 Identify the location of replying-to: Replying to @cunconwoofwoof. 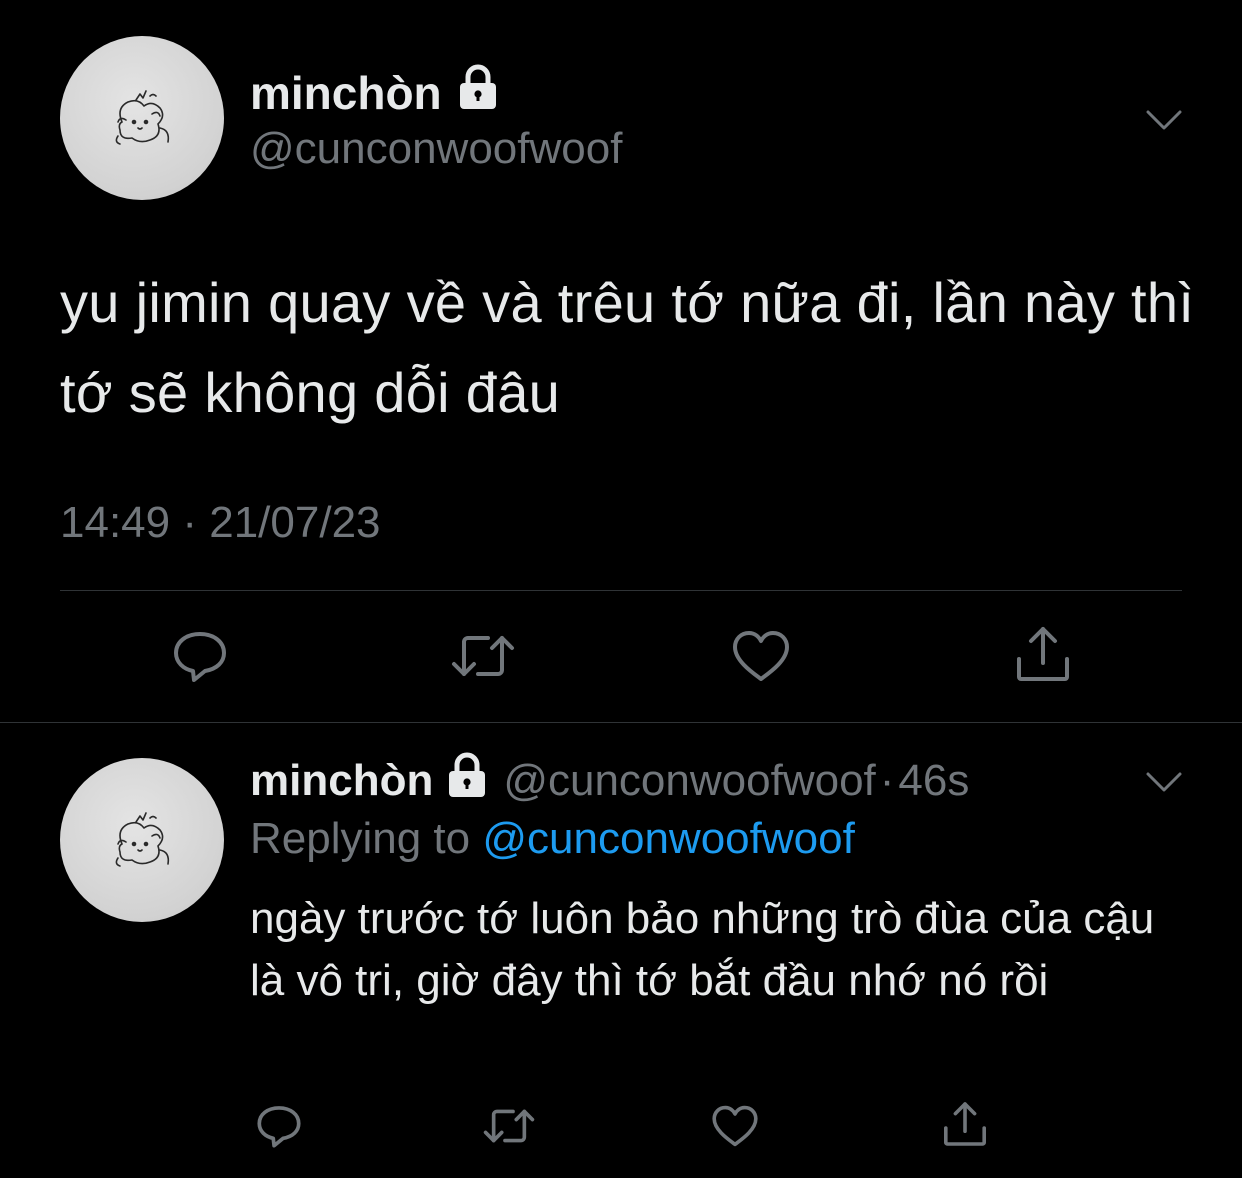
(552, 839).